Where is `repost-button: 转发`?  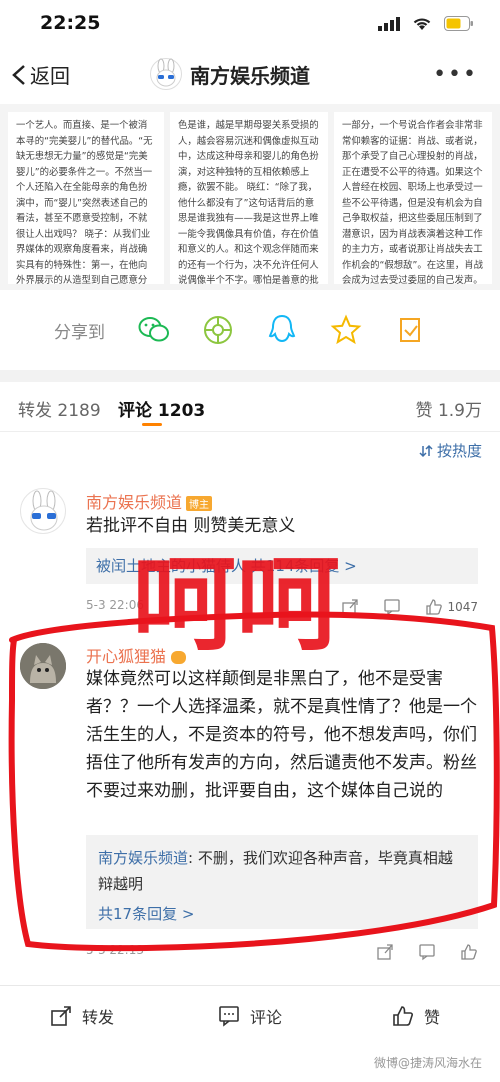
repost-button: 转发 is located at coordinates (82, 1016).